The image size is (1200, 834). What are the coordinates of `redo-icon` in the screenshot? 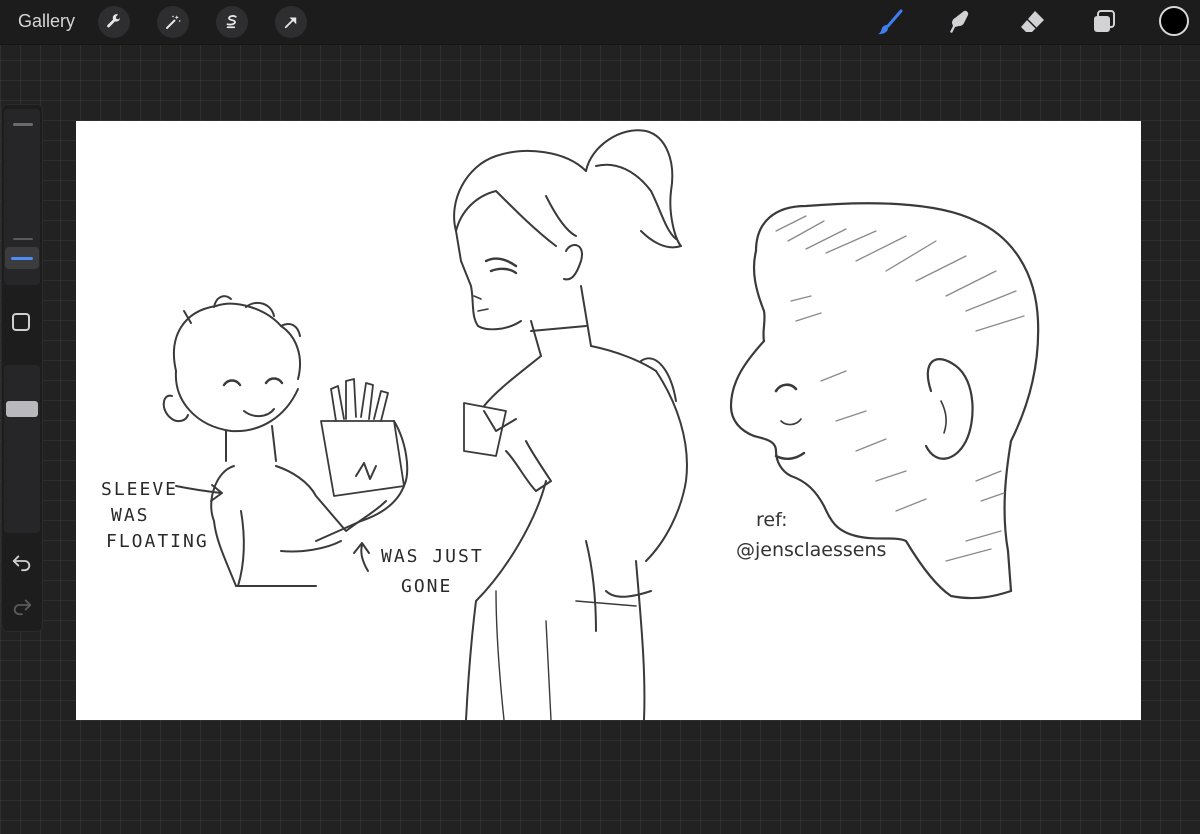 It's located at (22, 607).